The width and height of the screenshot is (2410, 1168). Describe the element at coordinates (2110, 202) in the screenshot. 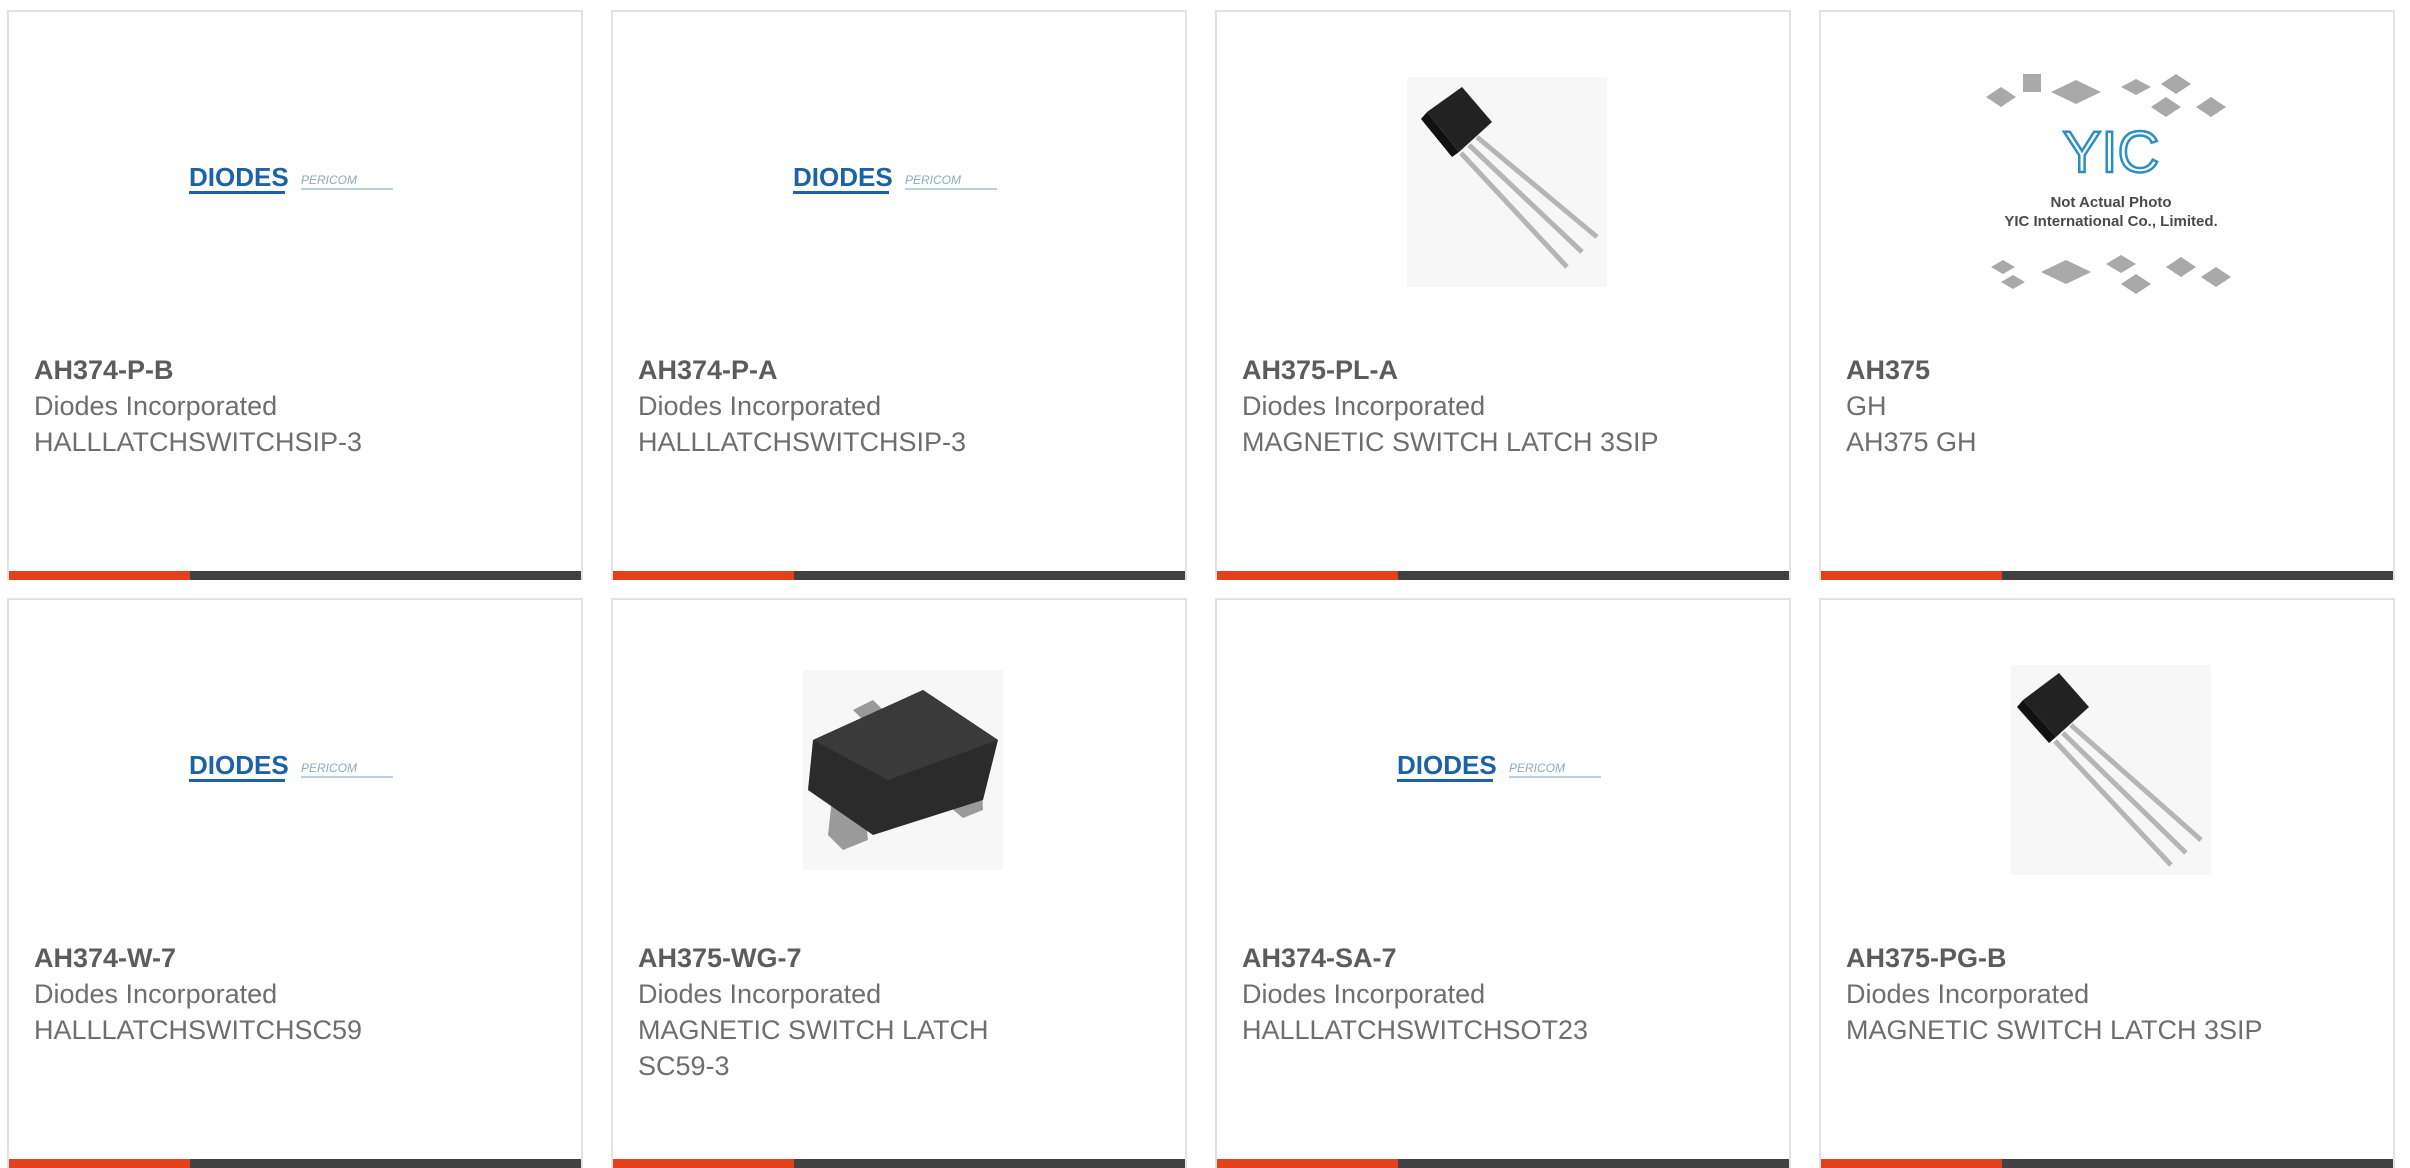

I see `svg-text: Not Actual Photo` at that location.